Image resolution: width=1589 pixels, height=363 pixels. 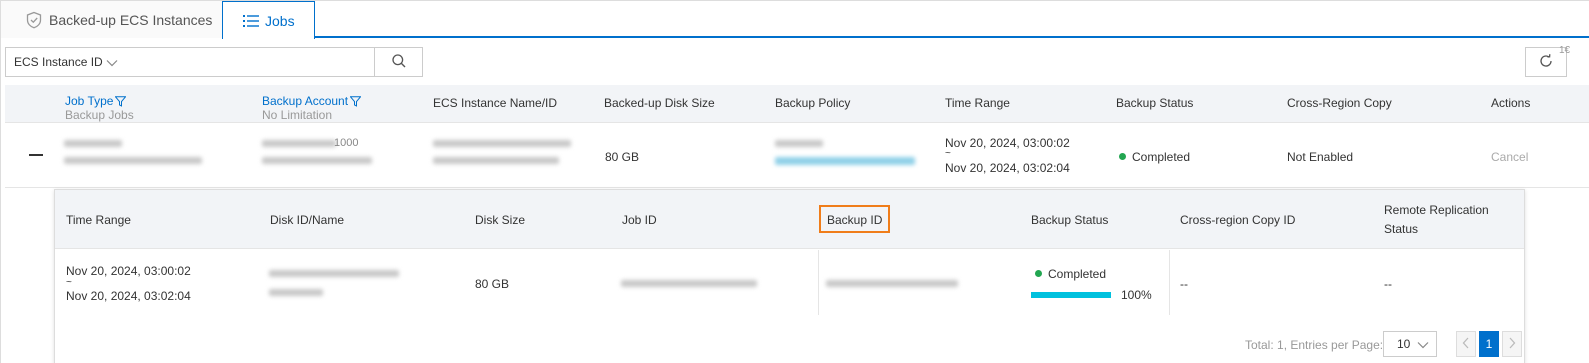 I want to click on detail-status-text: Completed, so click(x=1077, y=274).